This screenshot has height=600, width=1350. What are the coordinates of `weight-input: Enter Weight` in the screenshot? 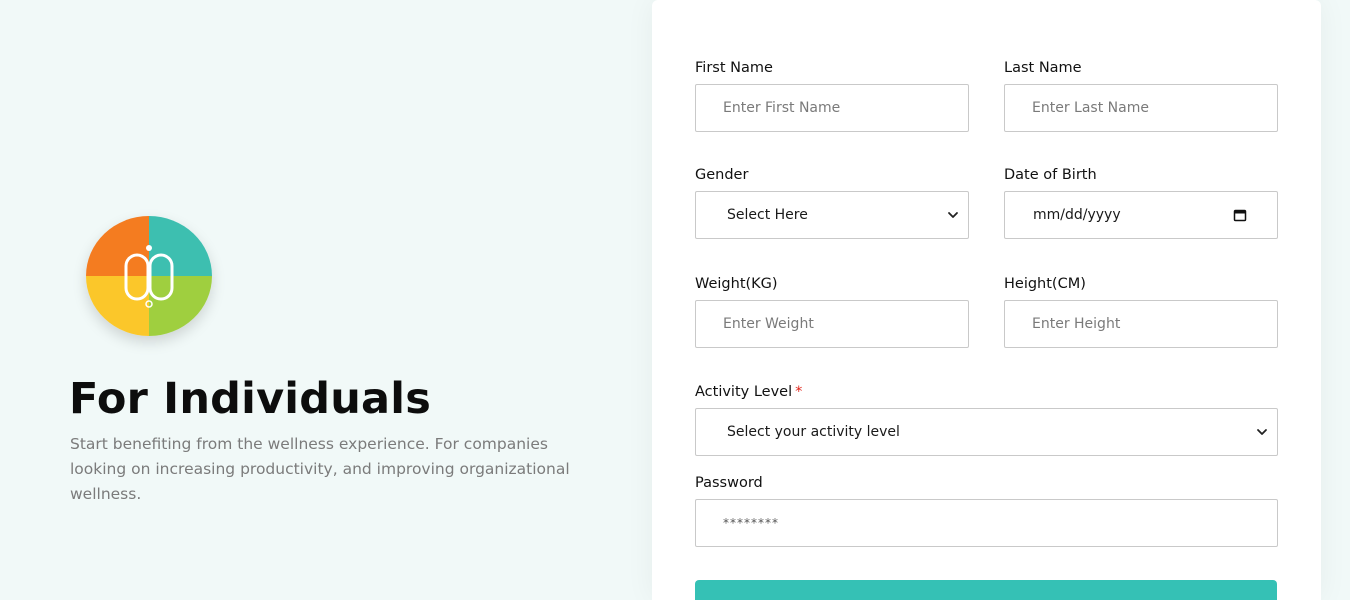 It's located at (832, 324).